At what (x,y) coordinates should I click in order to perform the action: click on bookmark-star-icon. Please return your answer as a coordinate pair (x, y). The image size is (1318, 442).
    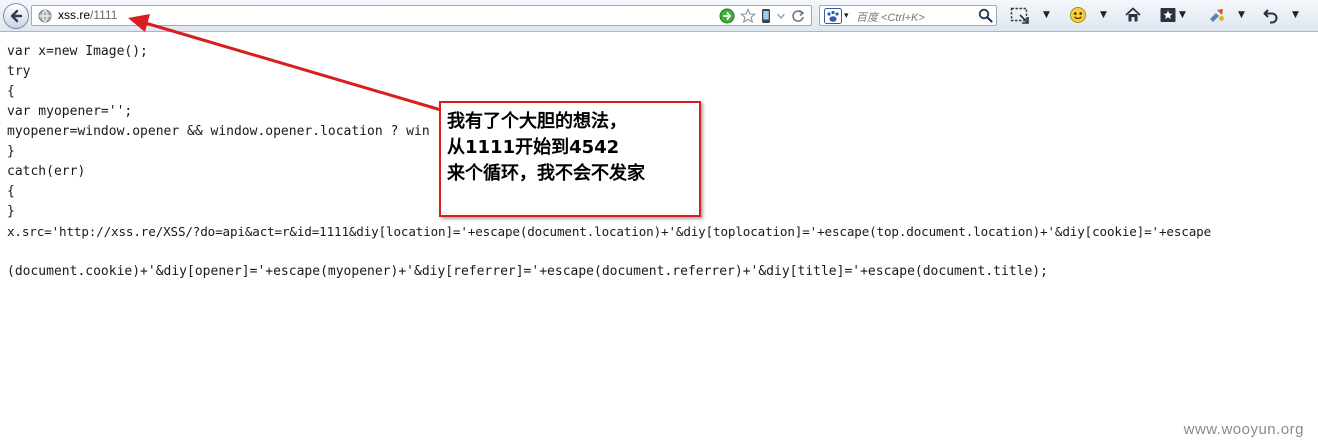
    Looking at the image, I should click on (748, 15).